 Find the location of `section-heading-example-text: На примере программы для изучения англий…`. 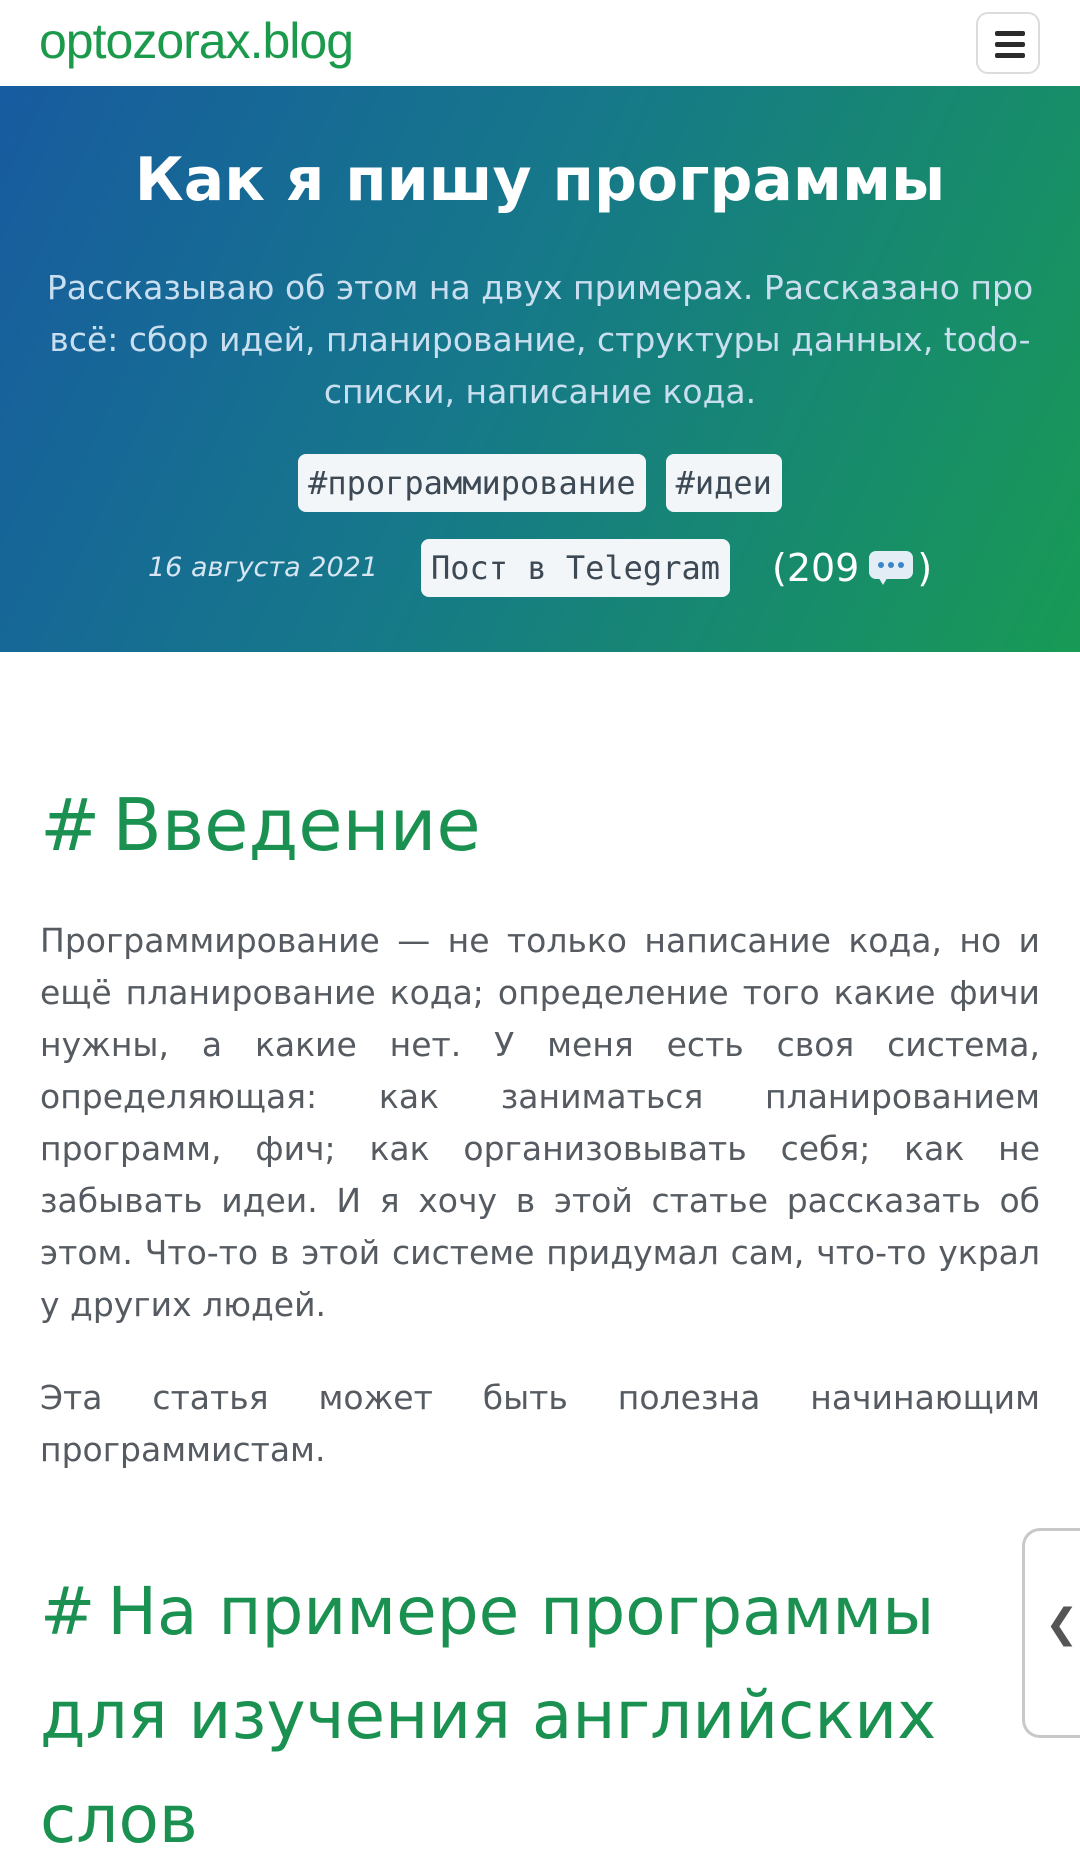

section-heading-example-text: На примере программы для изучения англий… is located at coordinates (488, 1715).